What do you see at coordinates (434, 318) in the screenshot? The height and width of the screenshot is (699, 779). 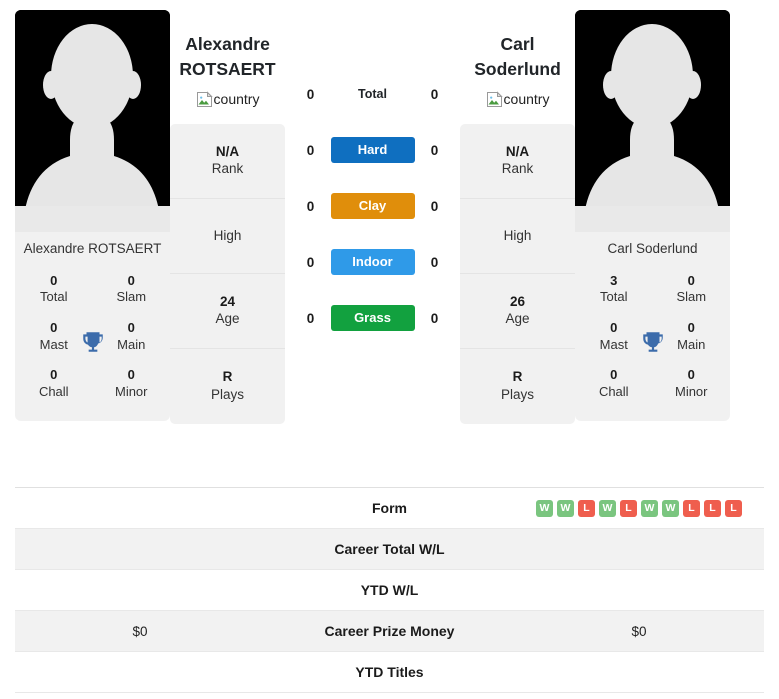 I see `surface-grass-right-value: 0` at bounding box center [434, 318].